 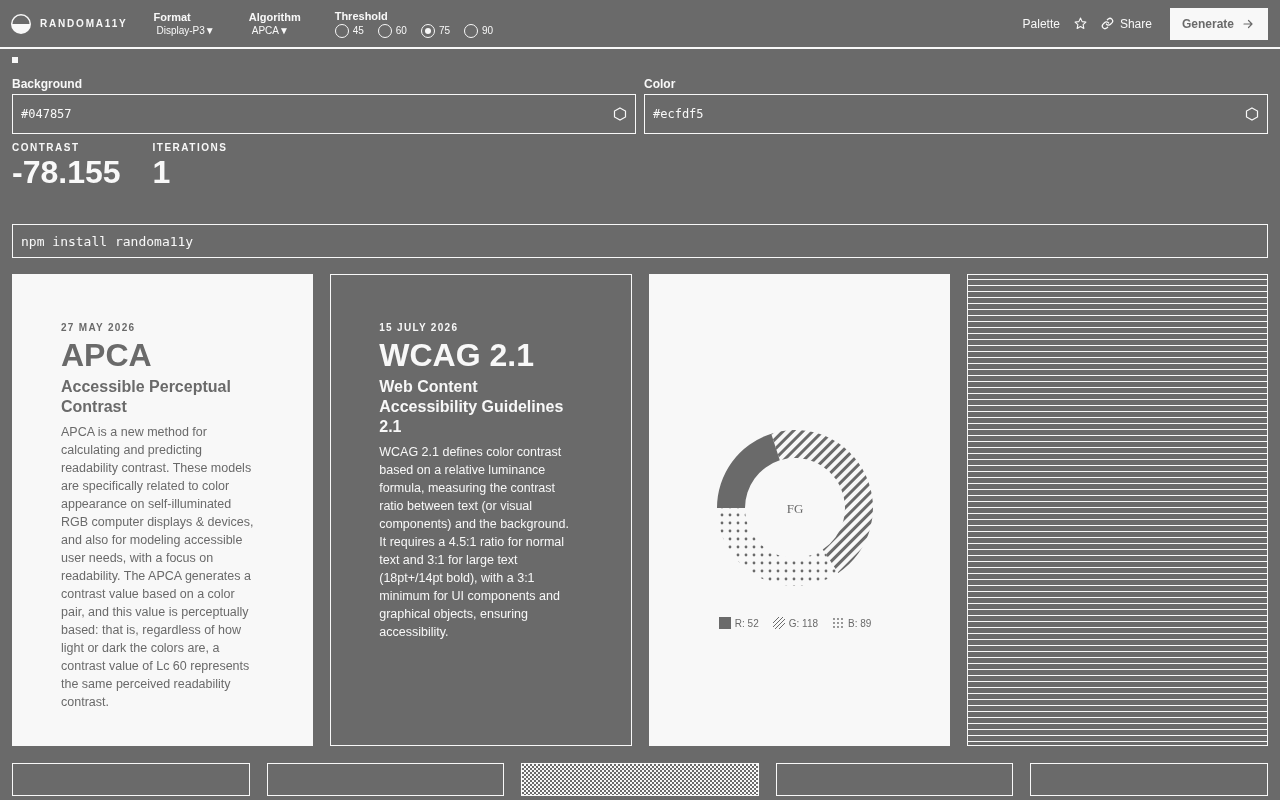 What do you see at coordinates (419, 327) in the screenshot?
I see `card-date: 15 JULY 2026` at bounding box center [419, 327].